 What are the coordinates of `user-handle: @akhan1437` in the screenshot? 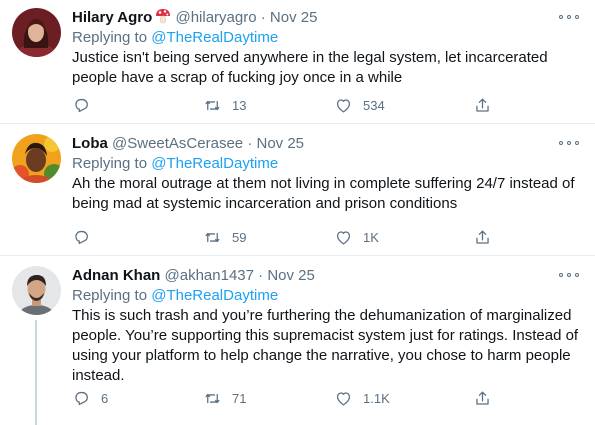 It's located at (209, 275).